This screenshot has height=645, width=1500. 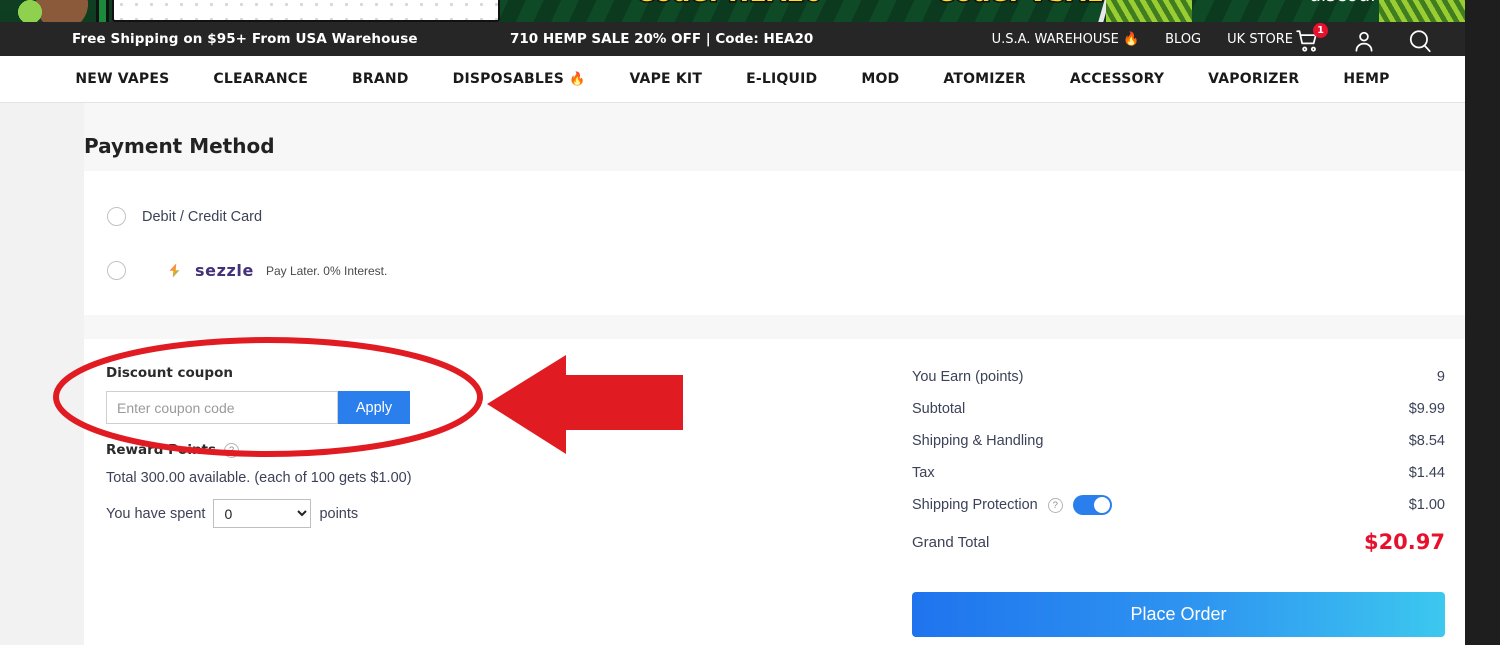 What do you see at coordinates (508, 79) in the screenshot?
I see `nav-item-label: DISPOSABLES` at bounding box center [508, 79].